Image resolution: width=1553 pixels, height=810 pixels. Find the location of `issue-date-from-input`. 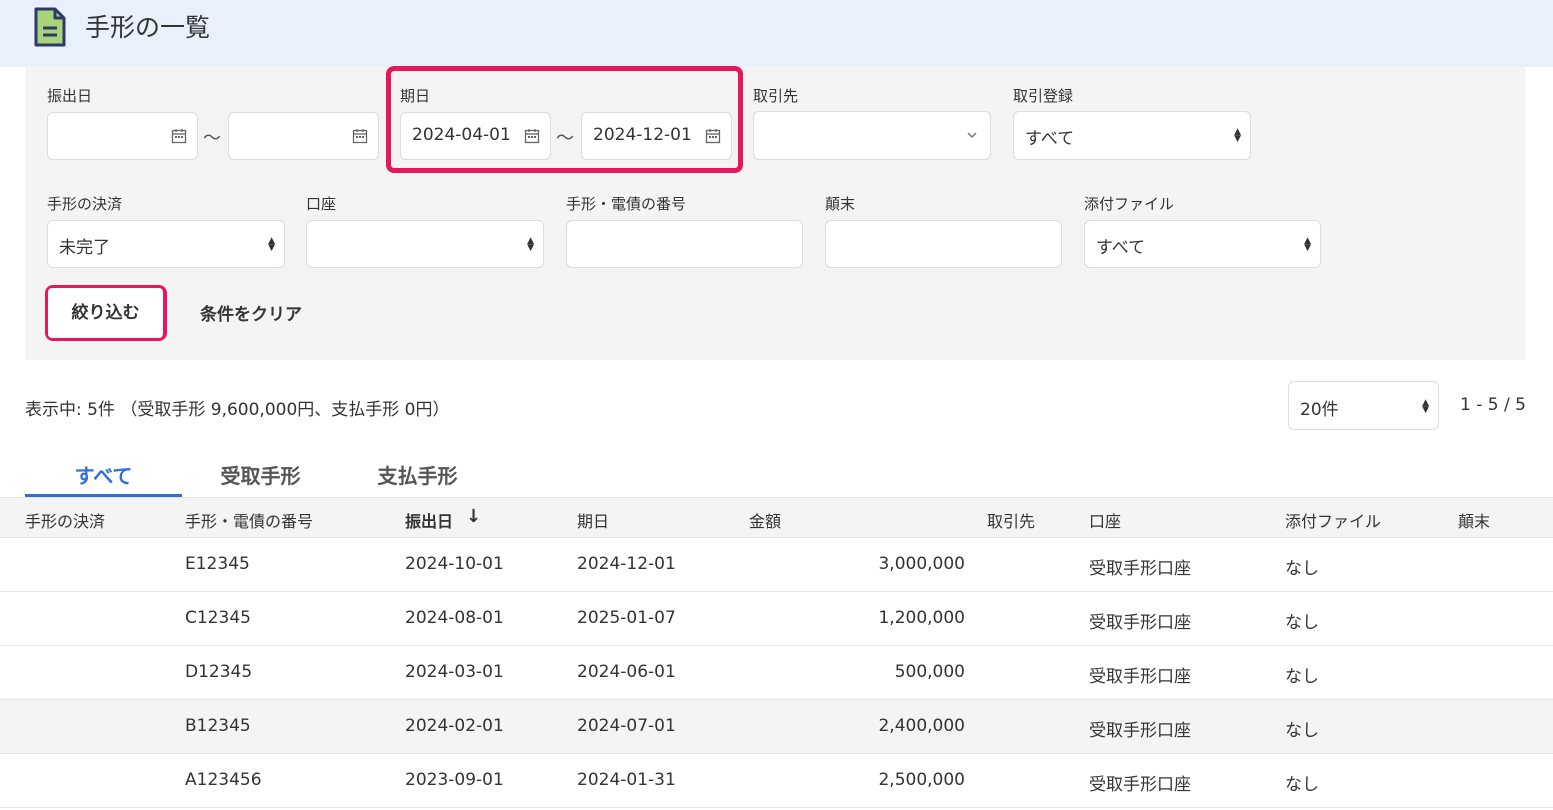

issue-date-from-input is located at coordinates (122, 136).